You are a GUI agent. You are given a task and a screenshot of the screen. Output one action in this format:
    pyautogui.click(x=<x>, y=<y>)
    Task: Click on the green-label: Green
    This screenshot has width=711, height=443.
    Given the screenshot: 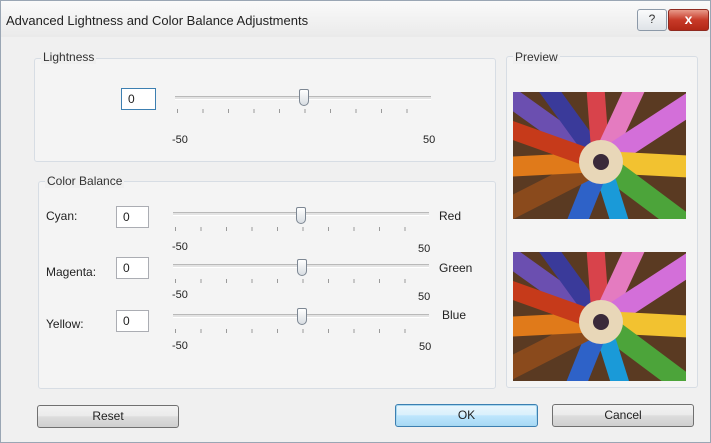 What is the action you would take?
    pyautogui.click(x=456, y=268)
    